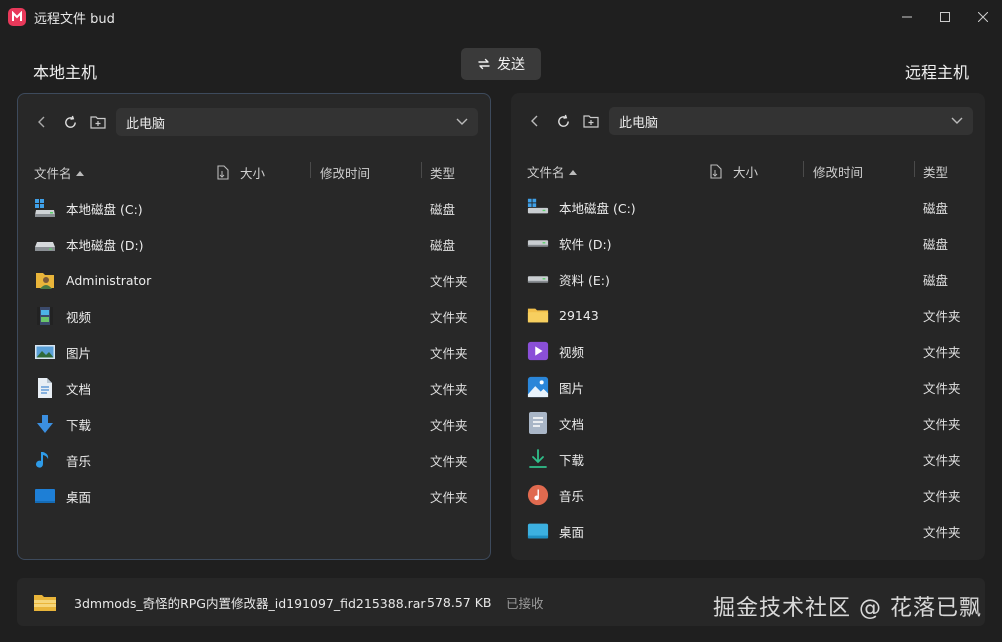  What do you see at coordinates (254, 316) in the screenshot?
I see `local-file-row: 视频 文件夹` at bounding box center [254, 316].